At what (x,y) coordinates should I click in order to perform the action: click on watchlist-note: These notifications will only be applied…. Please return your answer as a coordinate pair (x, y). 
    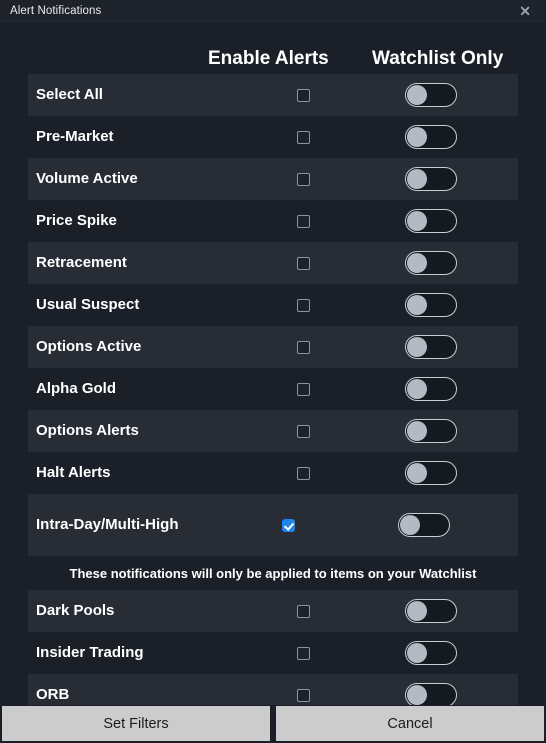
    Looking at the image, I should click on (273, 573).